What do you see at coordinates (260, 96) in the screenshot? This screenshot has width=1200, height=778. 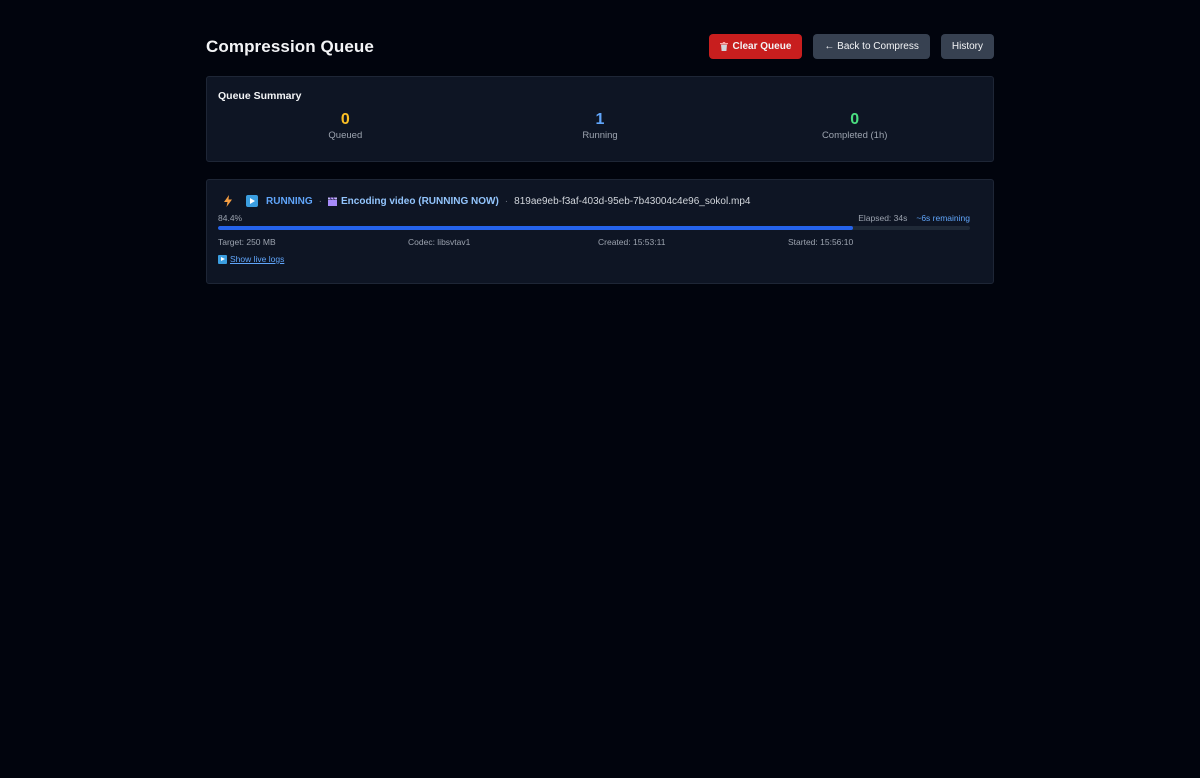 I see `summary-title: Queue Summary` at bounding box center [260, 96].